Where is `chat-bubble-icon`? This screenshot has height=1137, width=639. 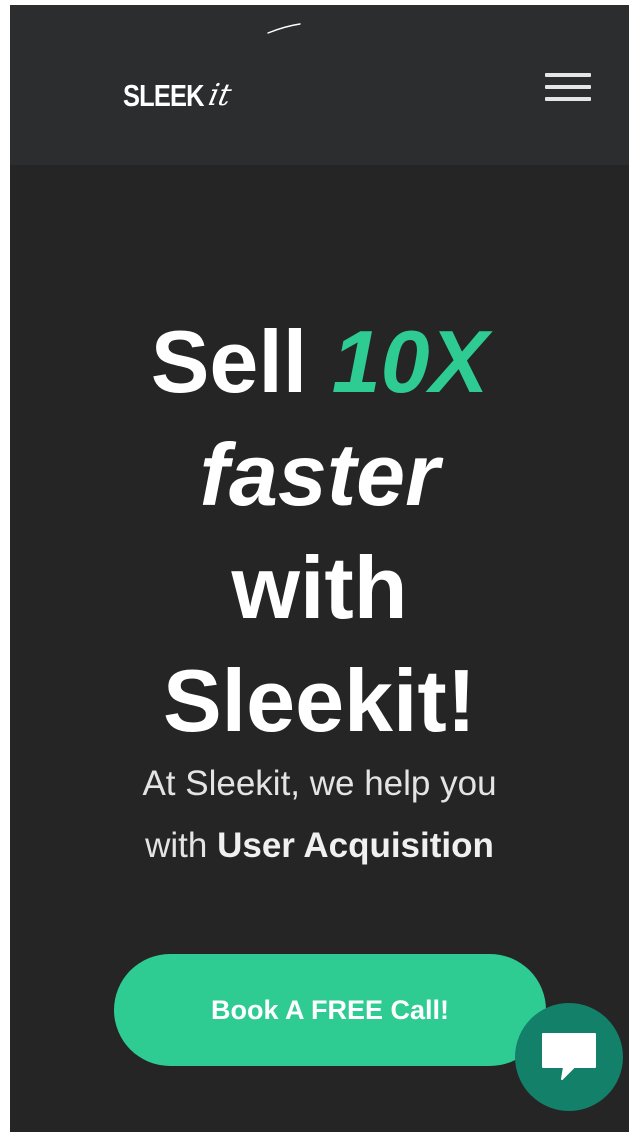
chat-bubble-icon is located at coordinates (569, 1056).